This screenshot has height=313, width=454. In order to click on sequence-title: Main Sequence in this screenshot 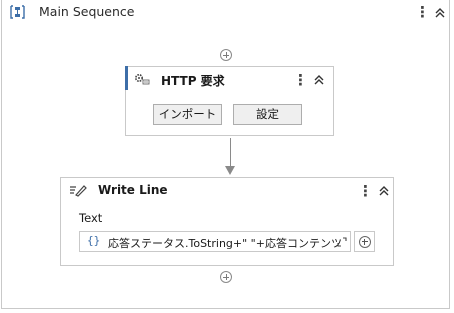, I will do `click(87, 11)`.